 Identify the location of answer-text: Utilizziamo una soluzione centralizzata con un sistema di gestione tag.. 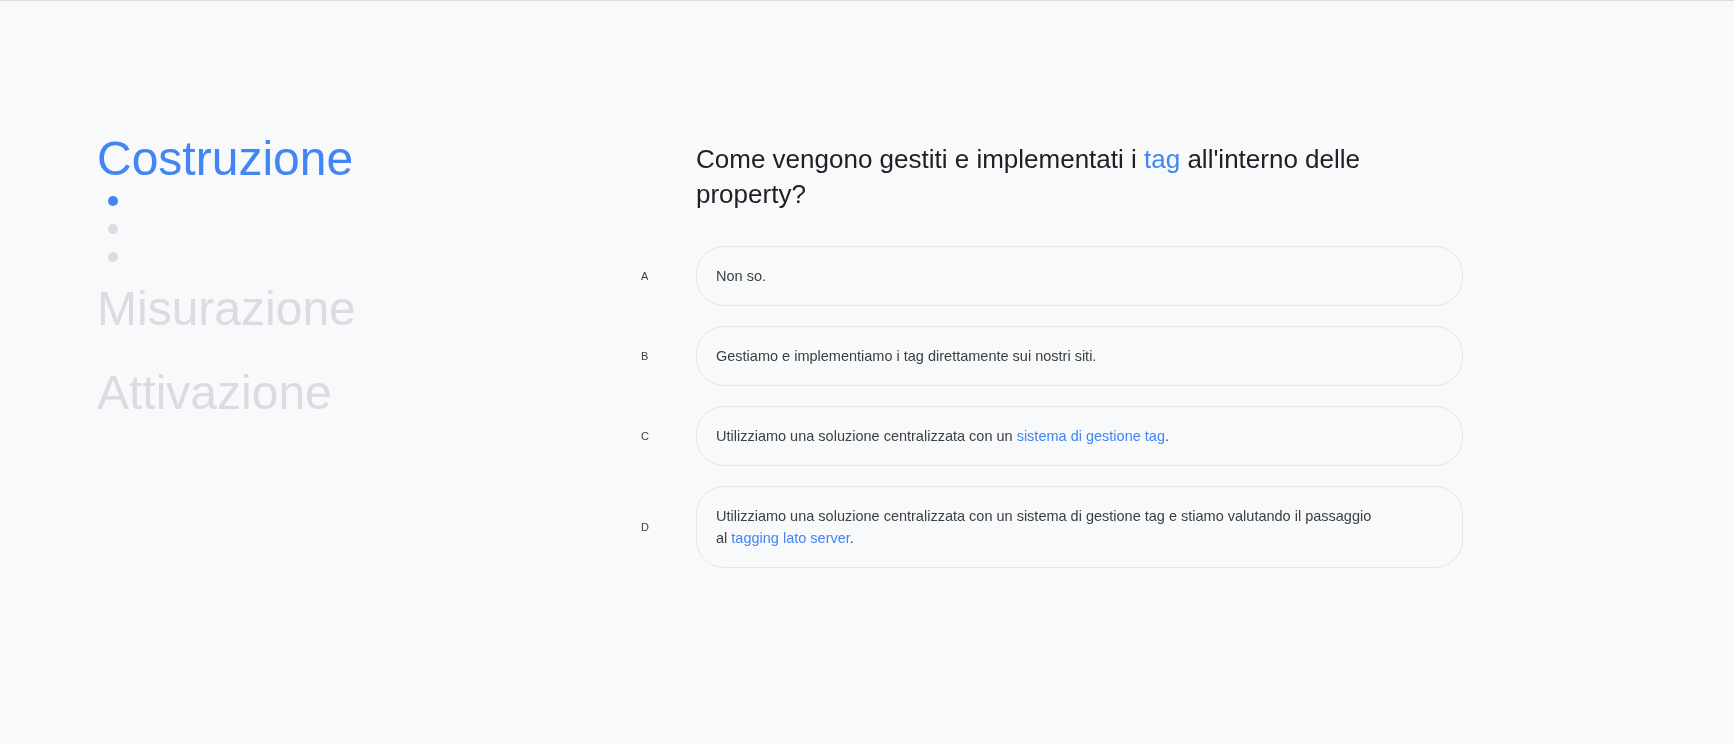
(942, 436).